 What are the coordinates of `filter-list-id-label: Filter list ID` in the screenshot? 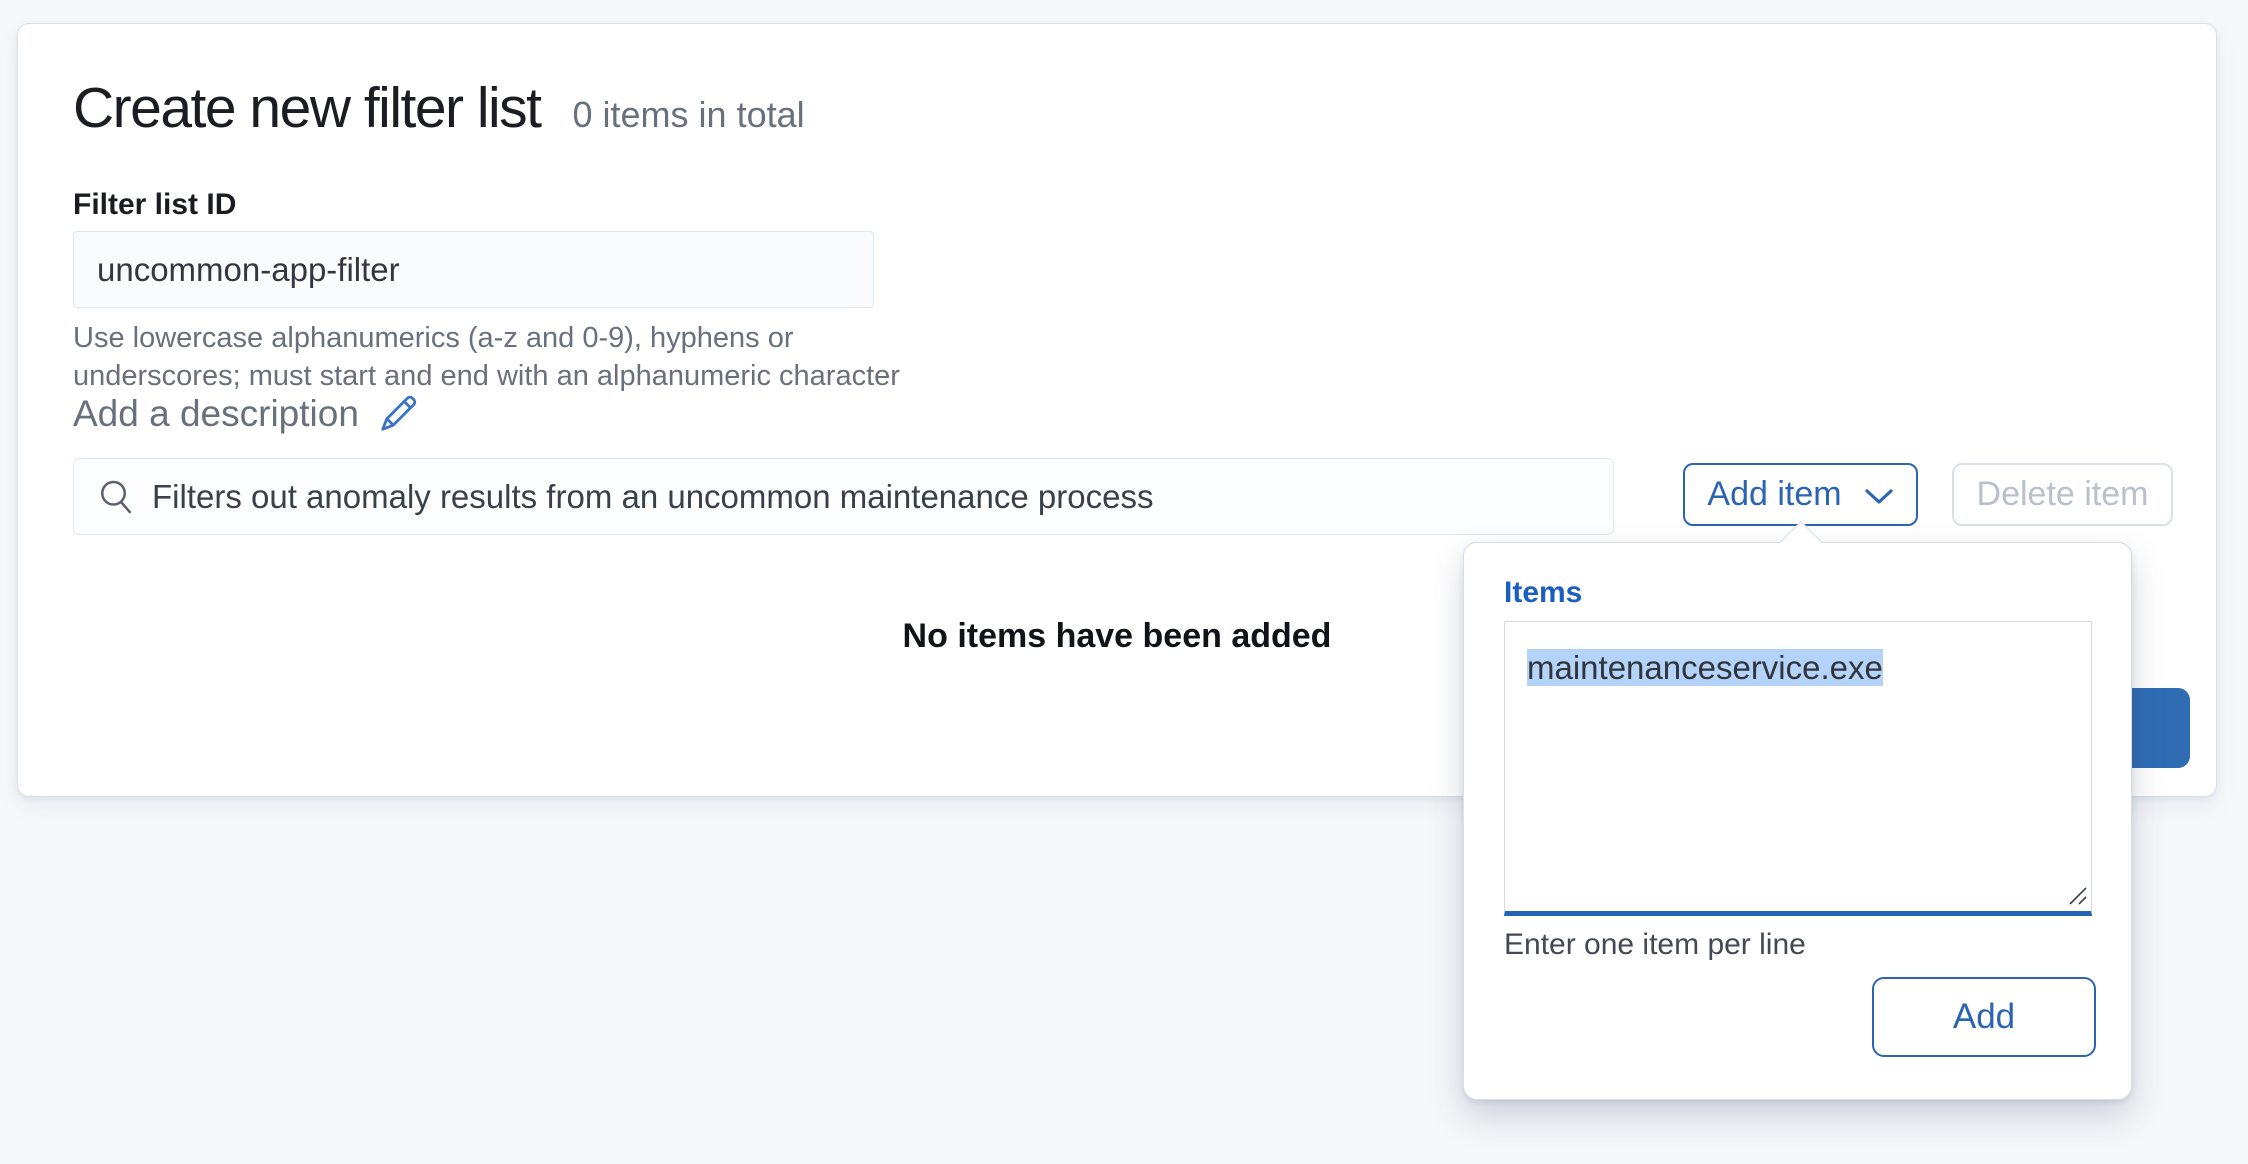 It's located at (155, 204).